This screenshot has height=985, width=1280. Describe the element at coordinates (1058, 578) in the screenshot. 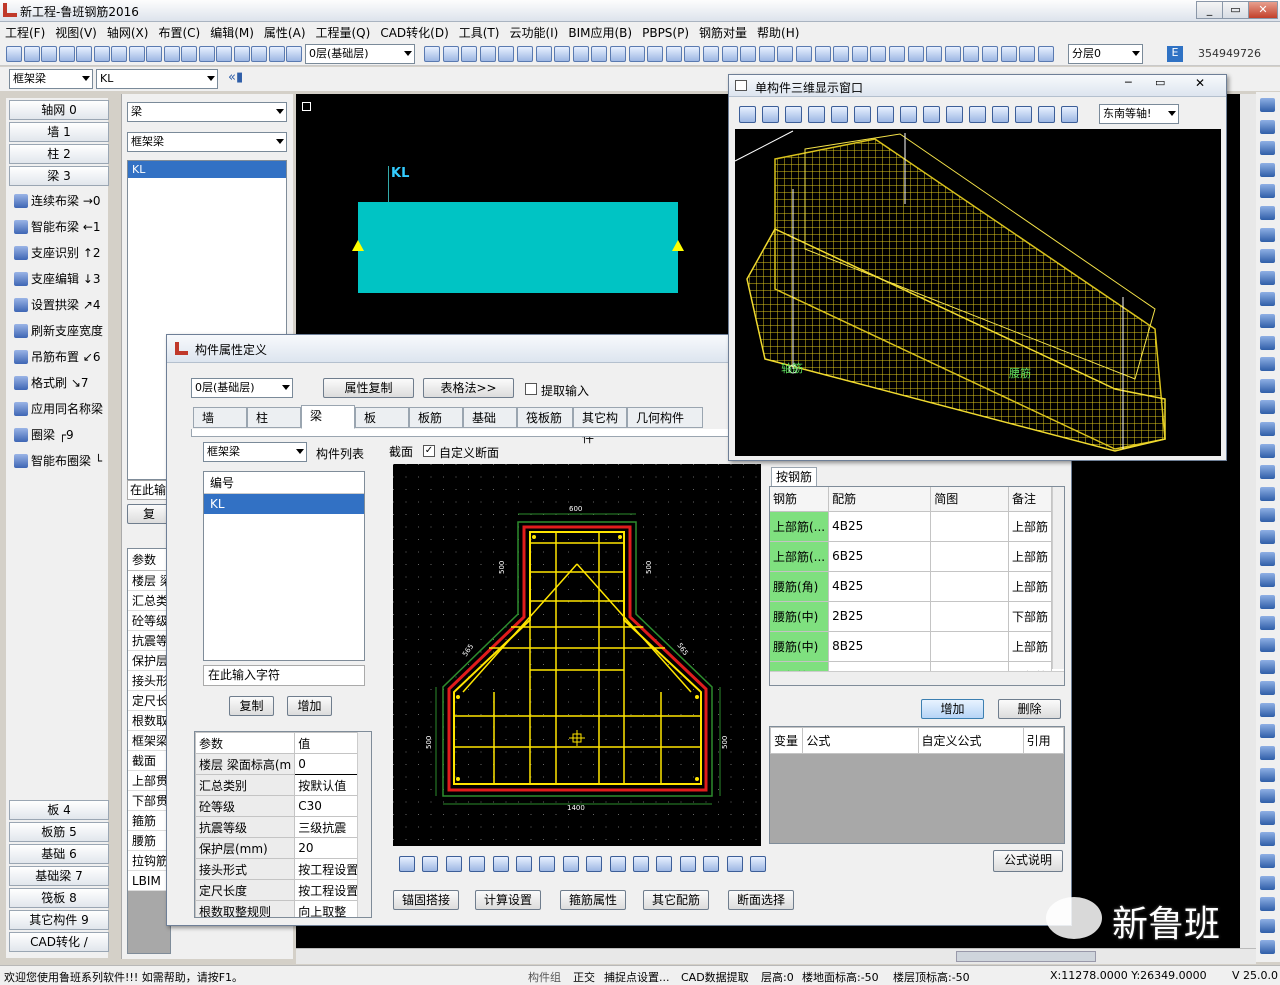

I see `rebar-table-vscroll` at that location.